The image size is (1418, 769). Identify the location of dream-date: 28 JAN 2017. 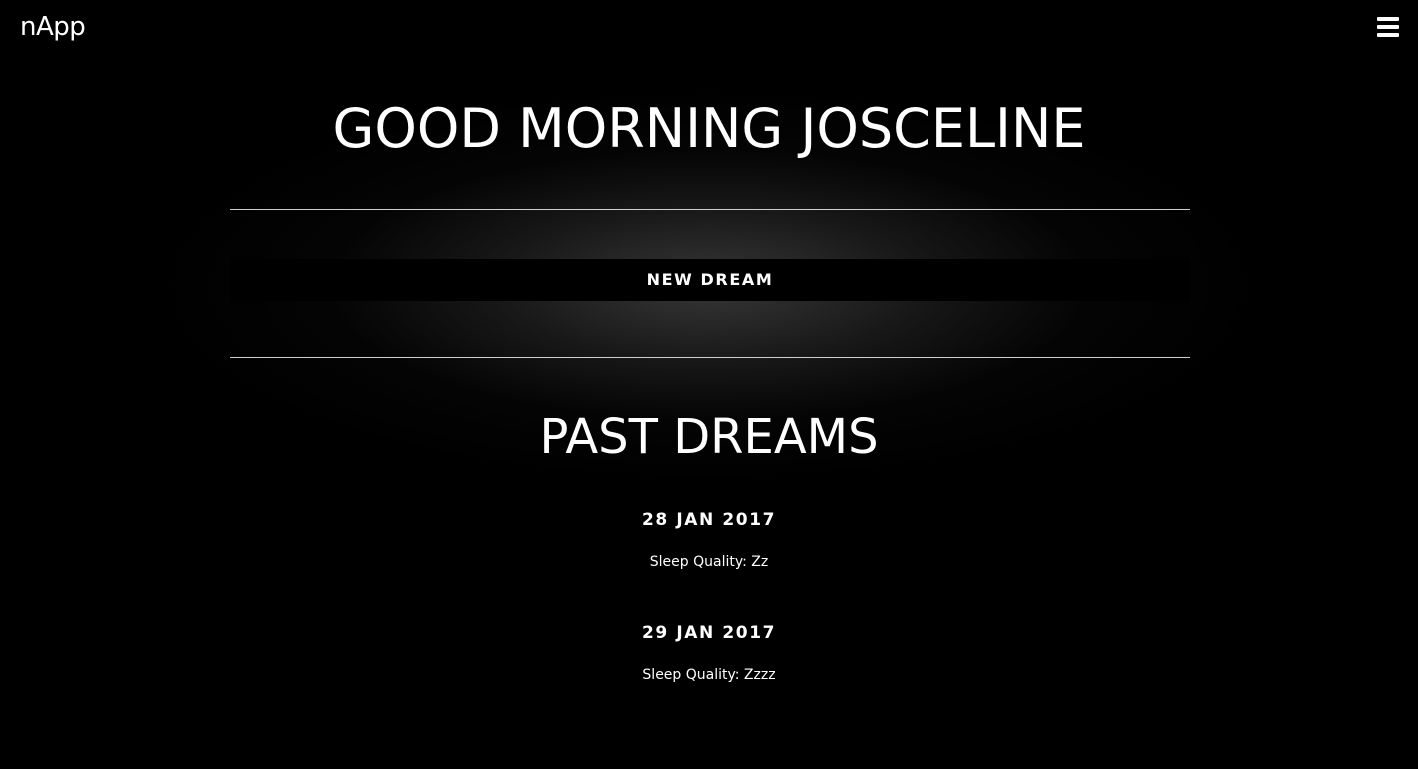
(709, 520).